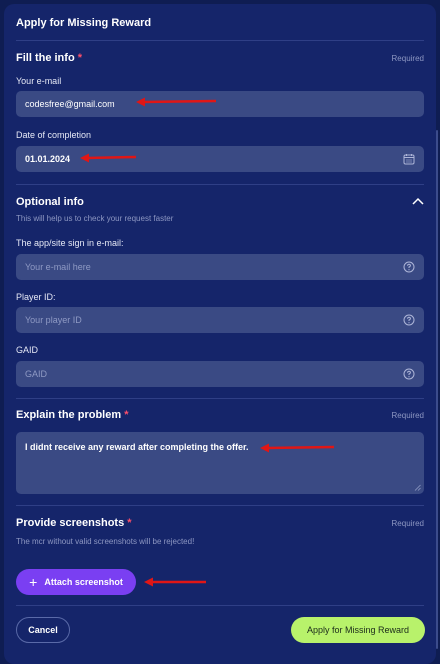 This screenshot has height=664, width=440. What do you see at coordinates (69, 415) in the screenshot?
I see `problem-title: Explain the problem` at bounding box center [69, 415].